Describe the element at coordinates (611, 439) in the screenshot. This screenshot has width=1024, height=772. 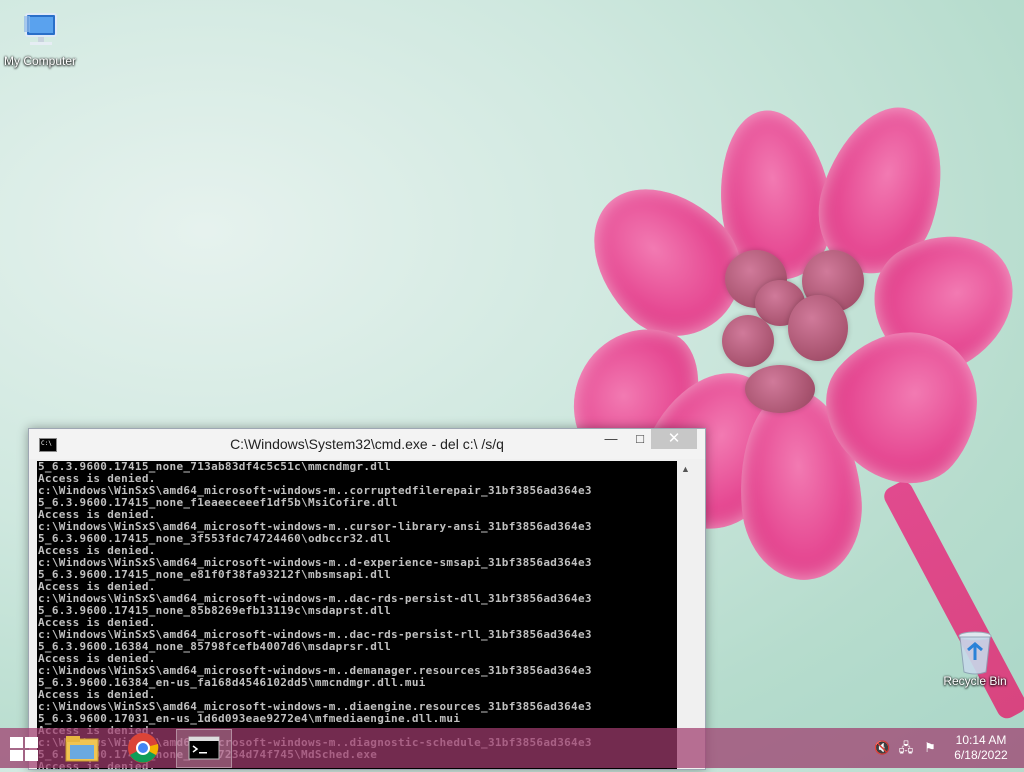
I see `minimize-button: —` at that location.